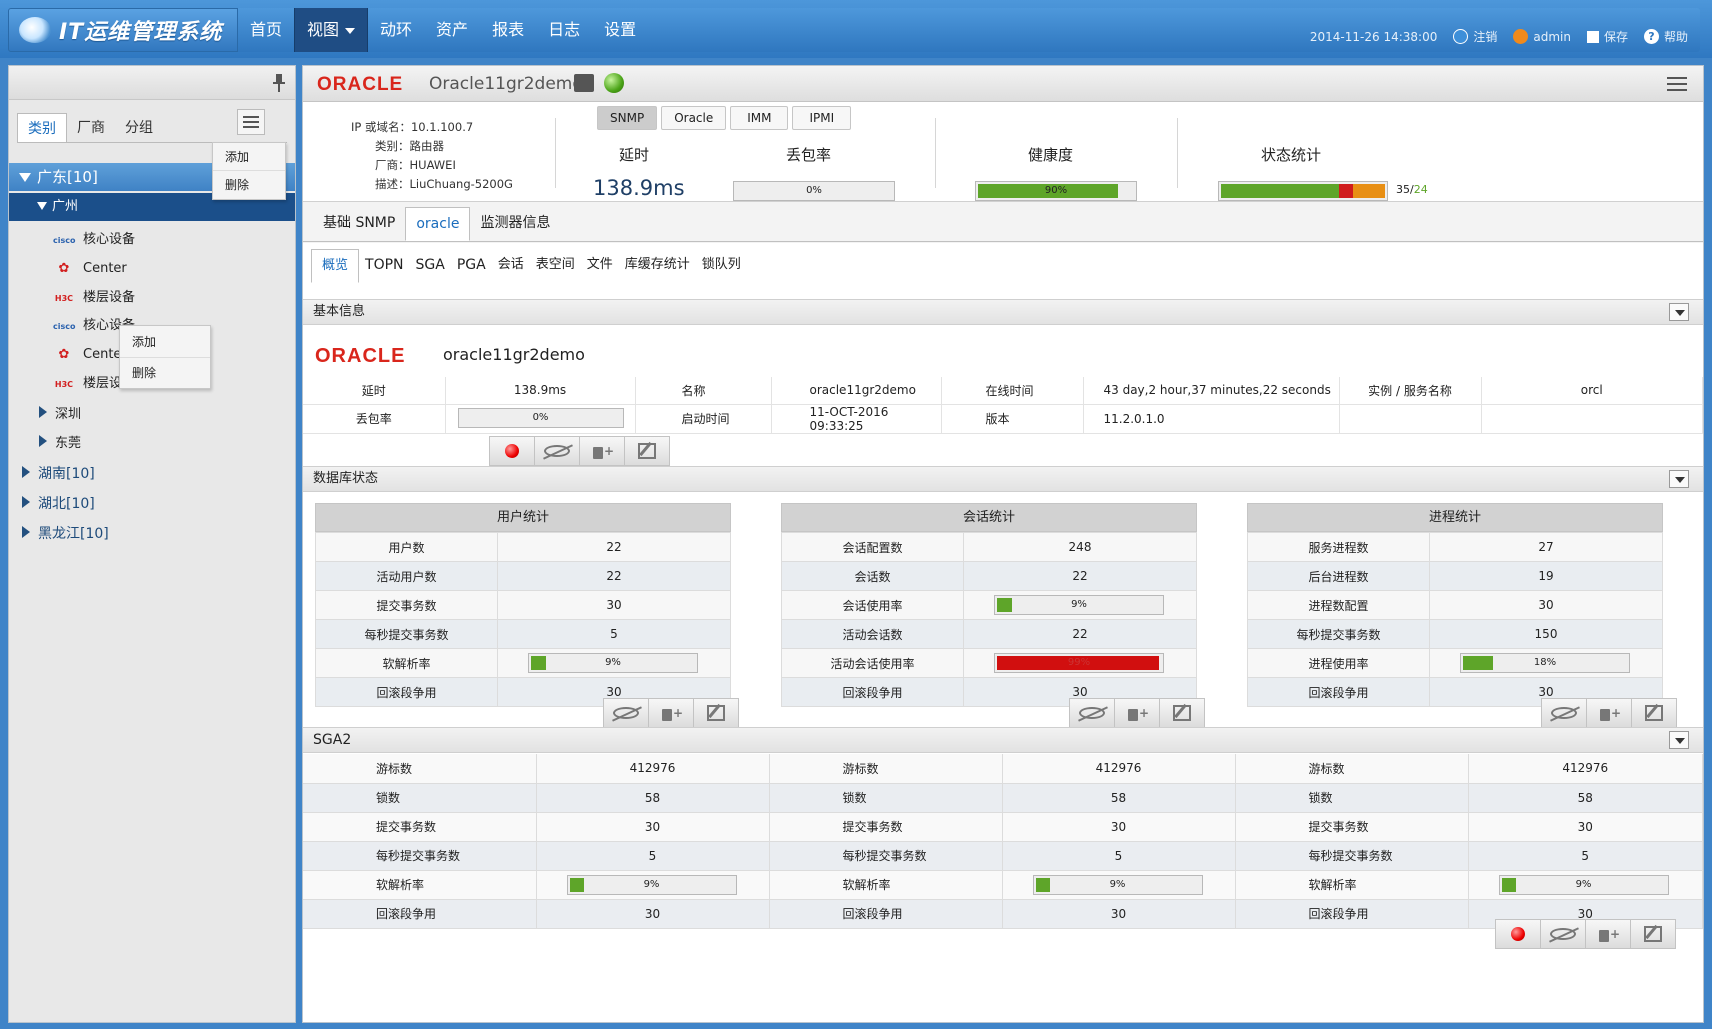 The height and width of the screenshot is (1029, 1712). Describe the element at coordinates (523, 663) in the screenshot. I see `table-row: 软解析率 9%` at that location.